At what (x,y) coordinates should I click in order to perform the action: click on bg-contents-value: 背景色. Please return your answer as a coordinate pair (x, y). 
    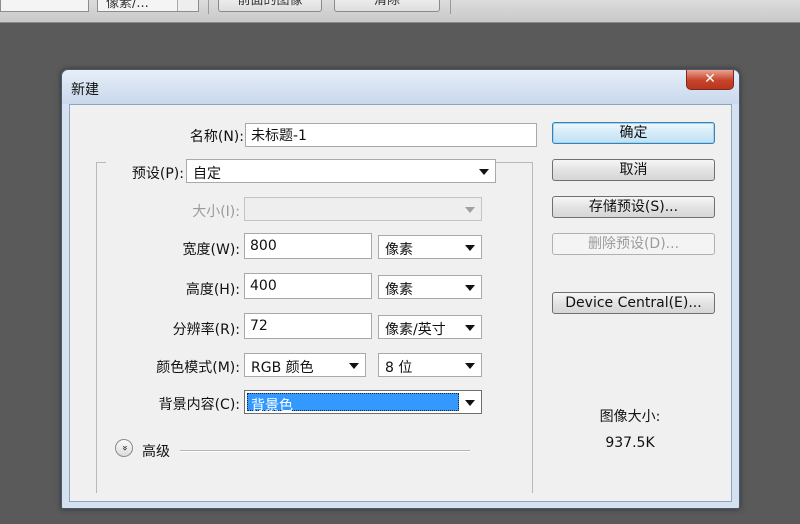
    Looking at the image, I should click on (353, 403).